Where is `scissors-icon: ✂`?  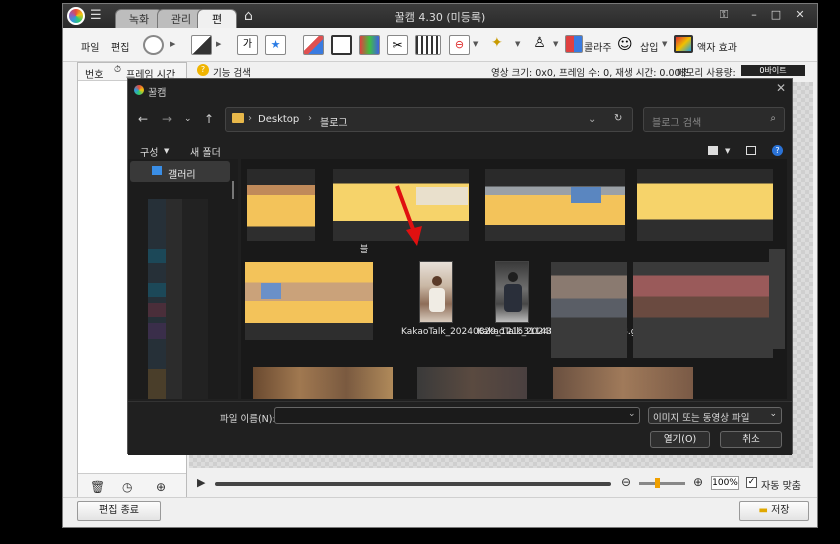 scissors-icon: ✂ is located at coordinates (397, 45).